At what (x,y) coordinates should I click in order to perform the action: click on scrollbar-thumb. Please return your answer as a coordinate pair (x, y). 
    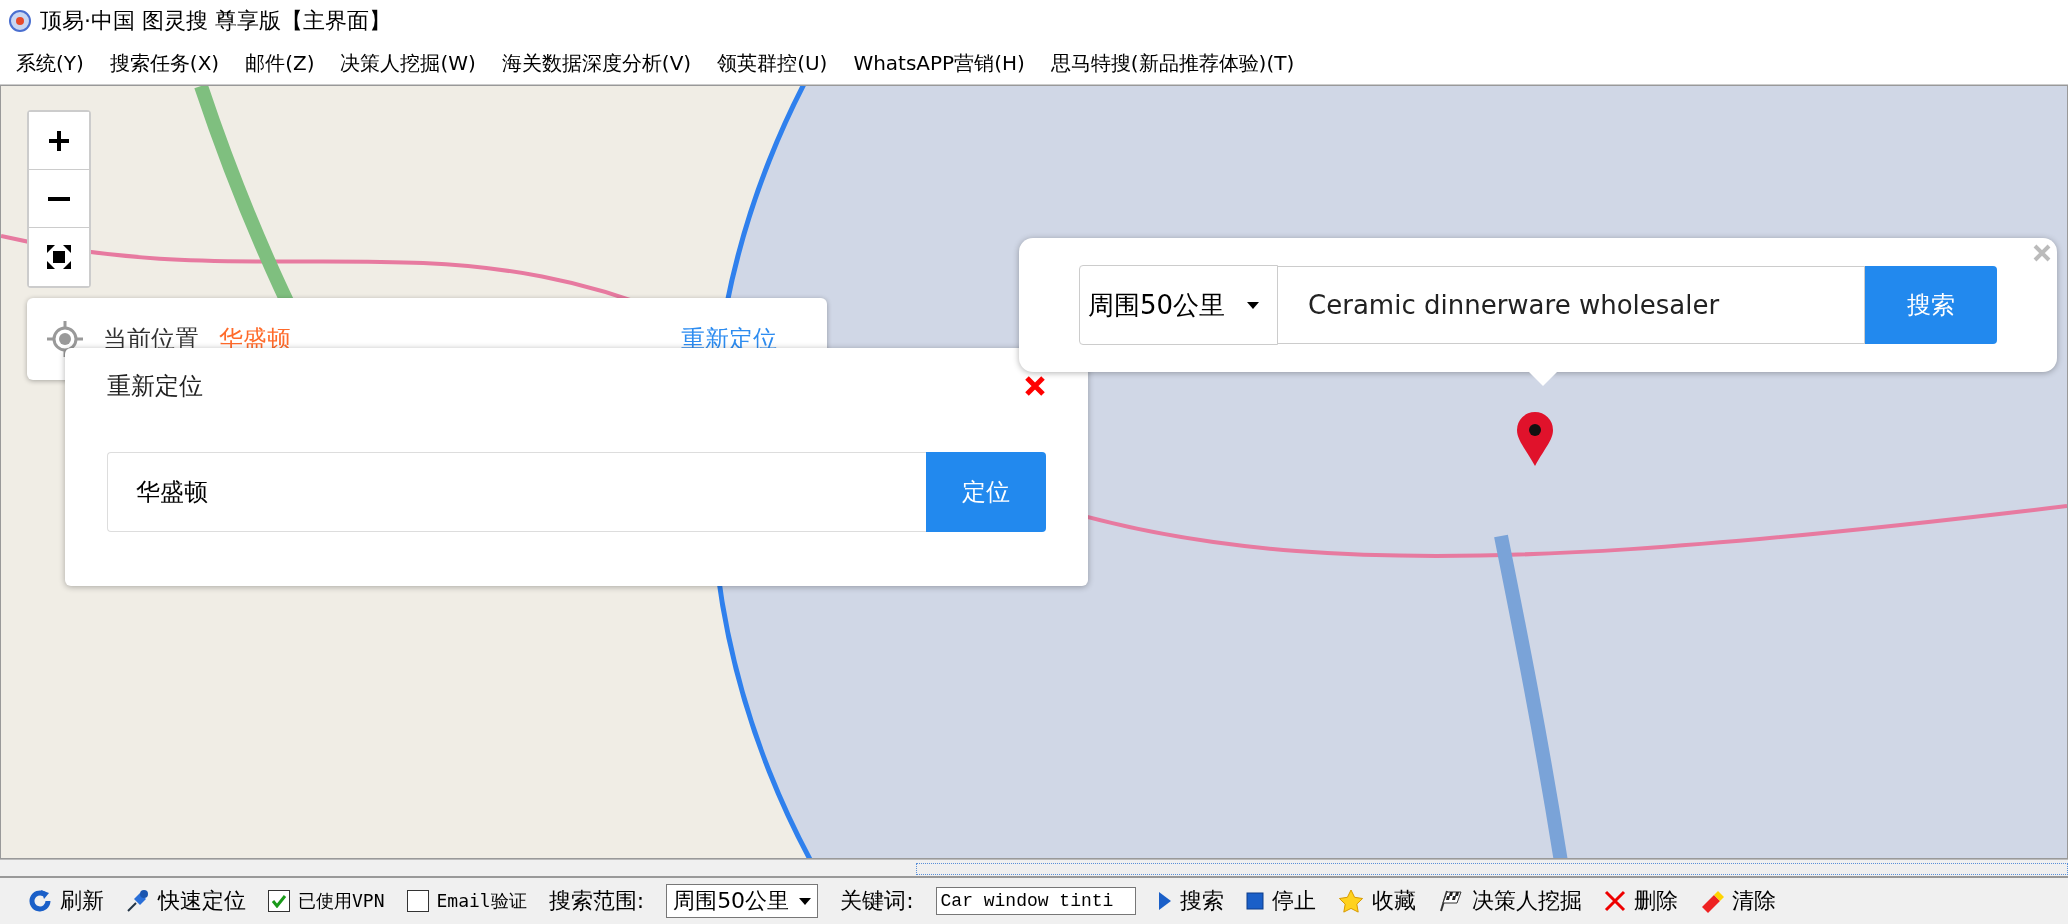
    Looking at the image, I should click on (1492, 869).